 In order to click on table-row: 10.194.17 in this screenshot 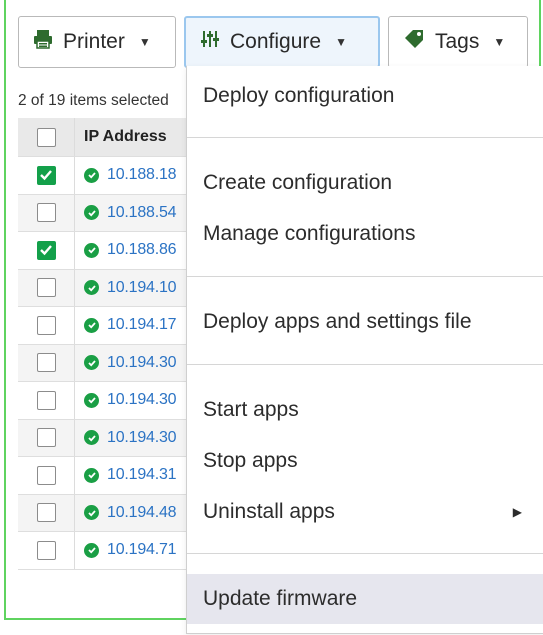, I will do `click(105, 326)`.